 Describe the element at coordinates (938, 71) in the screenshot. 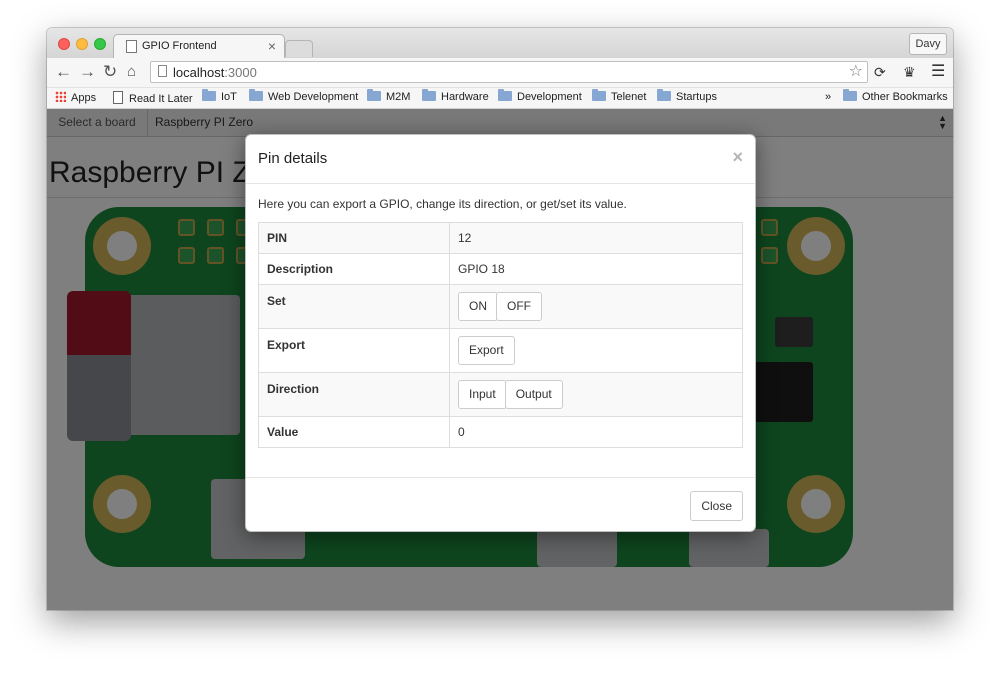

I see `menu-icon: ☰` at that location.